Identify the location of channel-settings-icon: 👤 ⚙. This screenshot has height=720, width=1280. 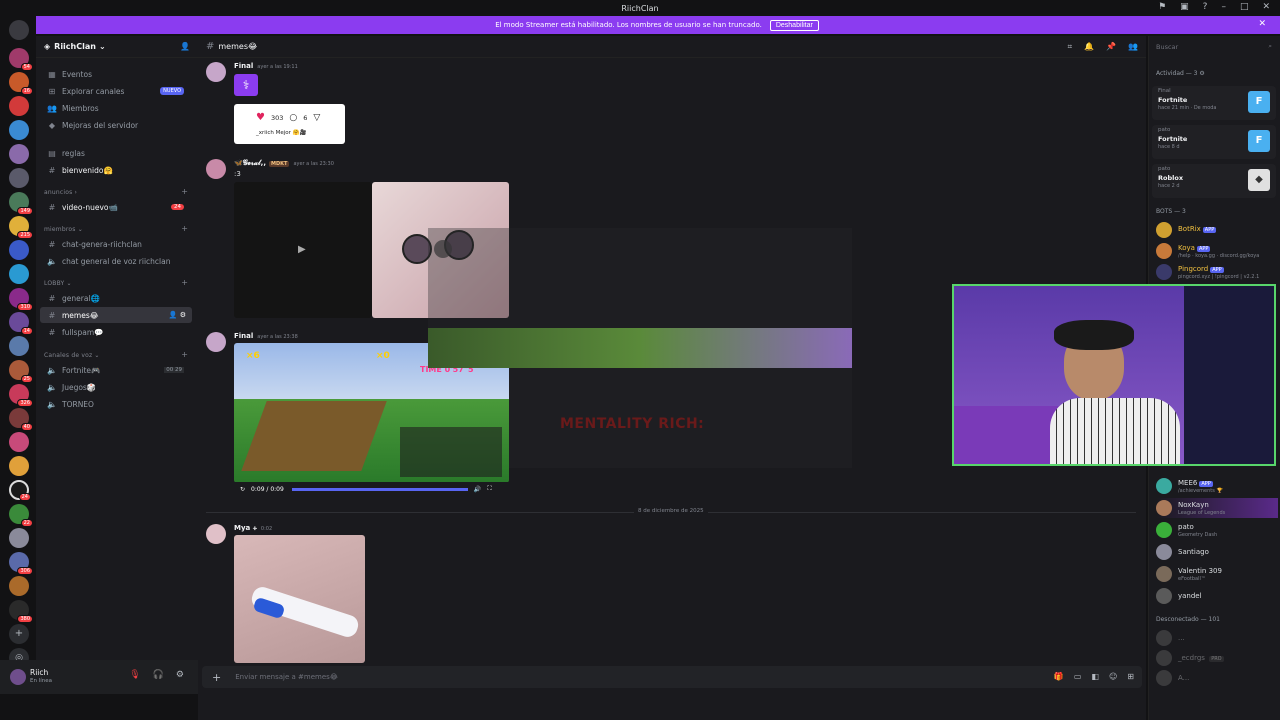
(177, 315).